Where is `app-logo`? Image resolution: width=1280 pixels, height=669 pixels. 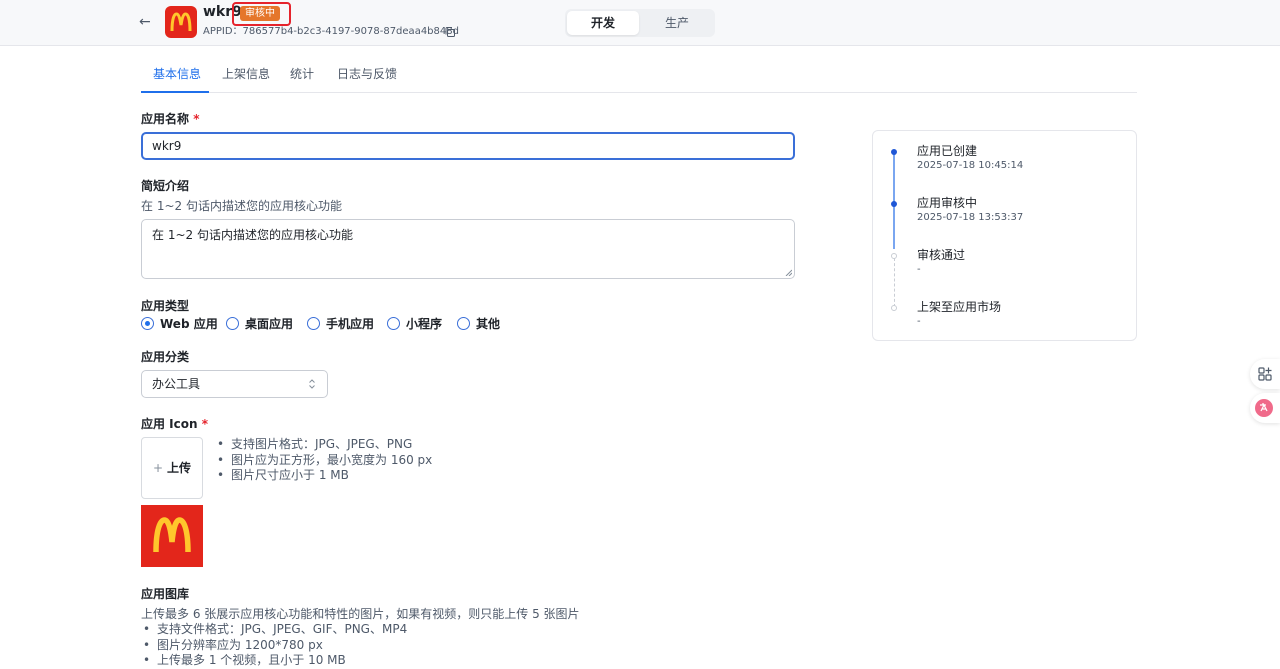 app-logo is located at coordinates (181, 22).